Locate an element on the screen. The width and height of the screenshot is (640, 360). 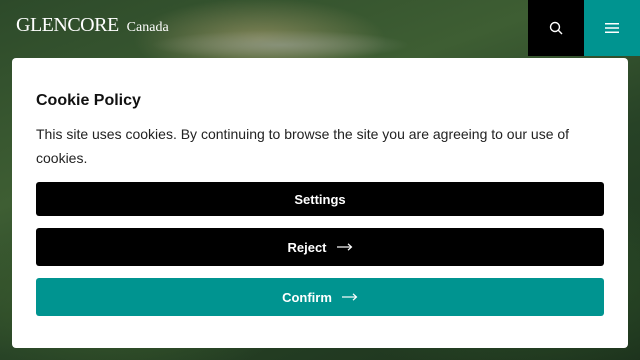
cookie-settings-button: Settings is located at coordinates (320, 199).